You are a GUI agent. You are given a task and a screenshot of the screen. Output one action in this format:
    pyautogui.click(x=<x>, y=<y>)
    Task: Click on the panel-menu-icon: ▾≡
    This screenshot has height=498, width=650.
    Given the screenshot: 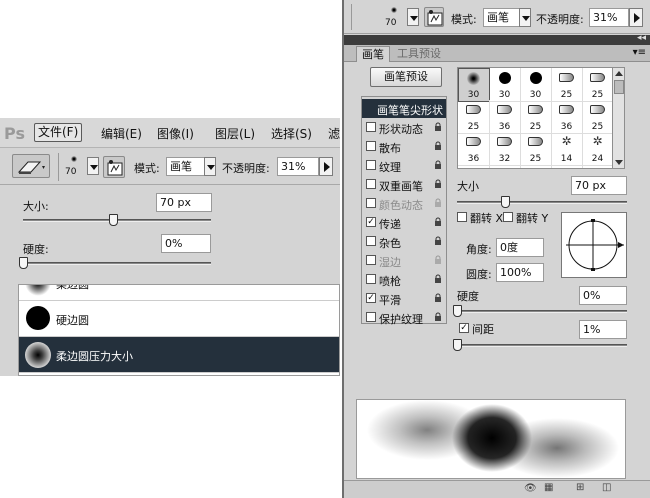 What is the action you would take?
    pyautogui.click(x=639, y=52)
    